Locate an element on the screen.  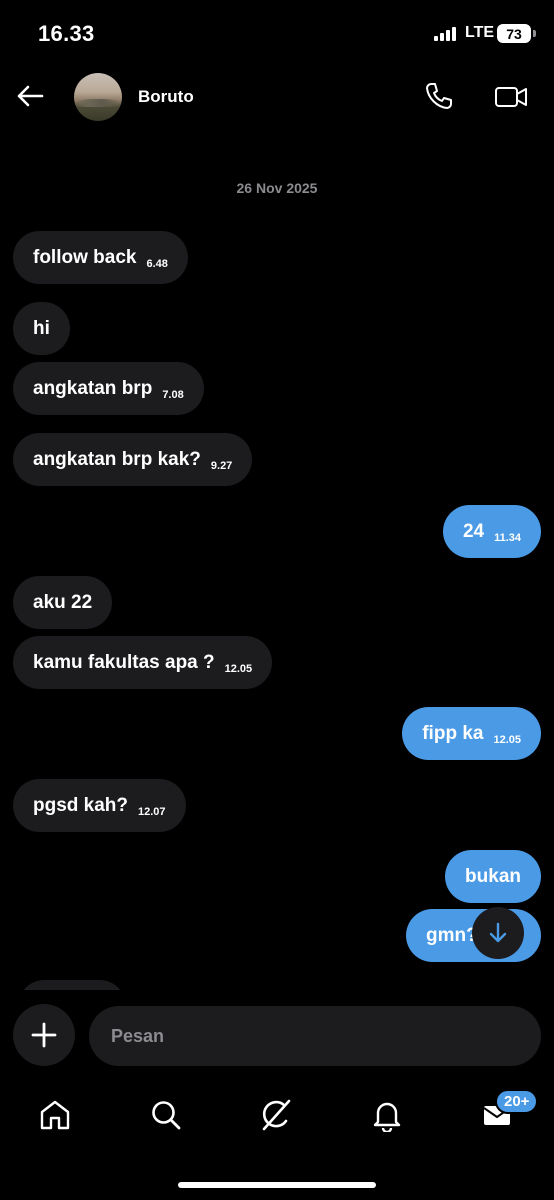
message-bubble-outgoing: bukan is located at coordinates (493, 876).